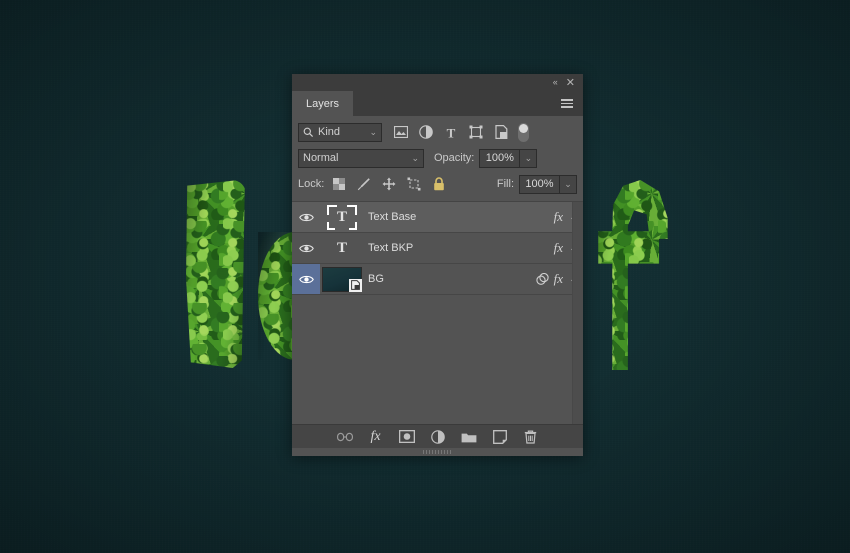 This screenshot has height=553, width=850. What do you see at coordinates (505, 184) in the screenshot?
I see `fill-label: Fill:` at bounding box center [505, 184].